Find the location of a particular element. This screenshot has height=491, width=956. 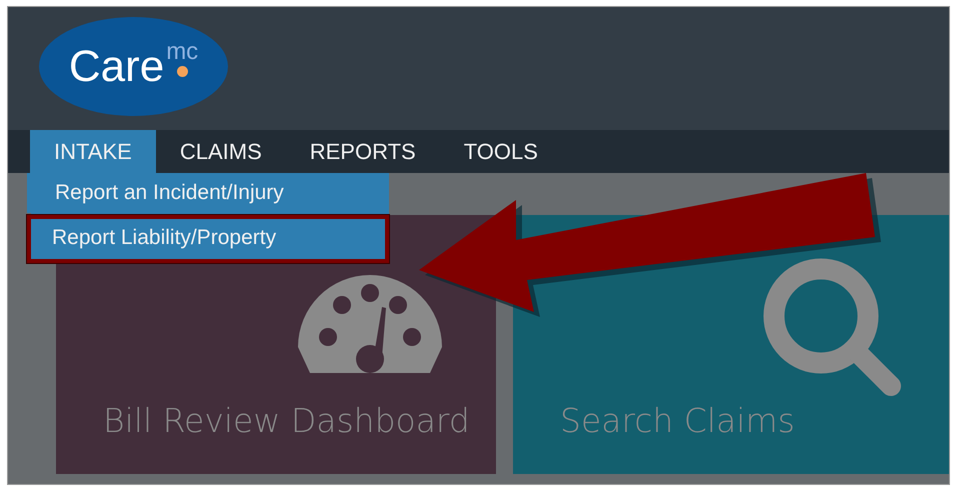

search-icon is located at coordinates (833, 328).